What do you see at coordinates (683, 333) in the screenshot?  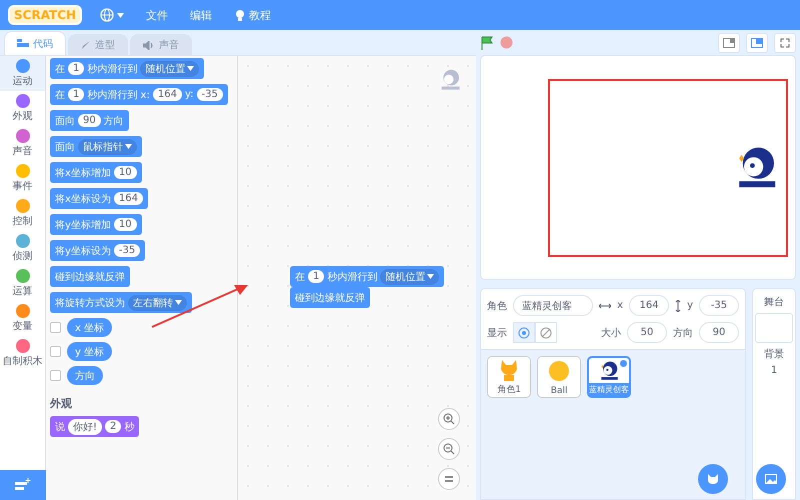 I see `field-label: 方向` at bounding box center [683, 333].